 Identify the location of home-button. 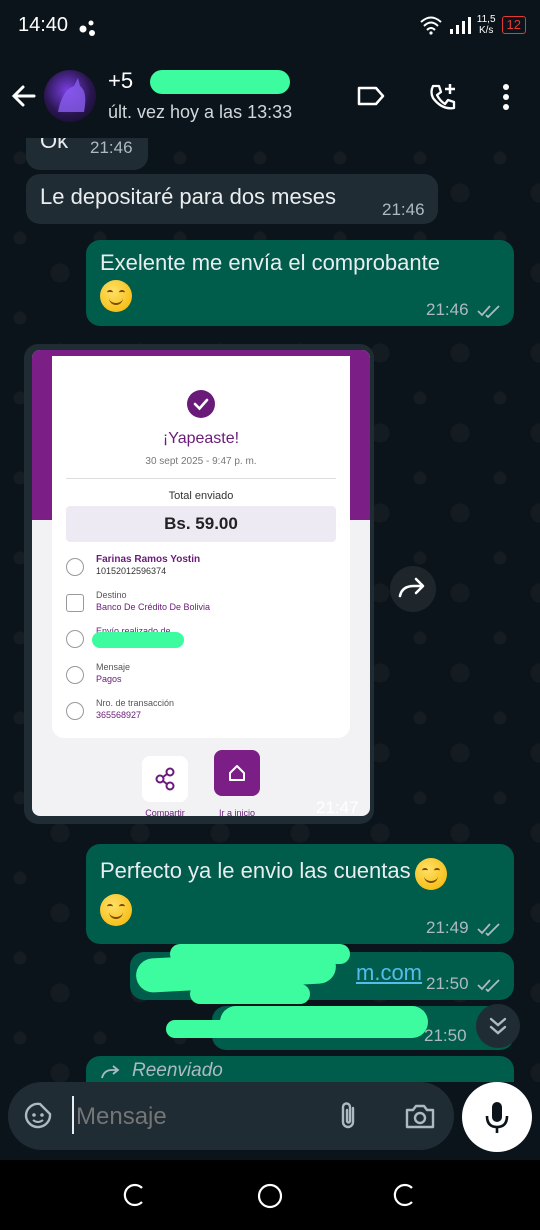
(237, 773).